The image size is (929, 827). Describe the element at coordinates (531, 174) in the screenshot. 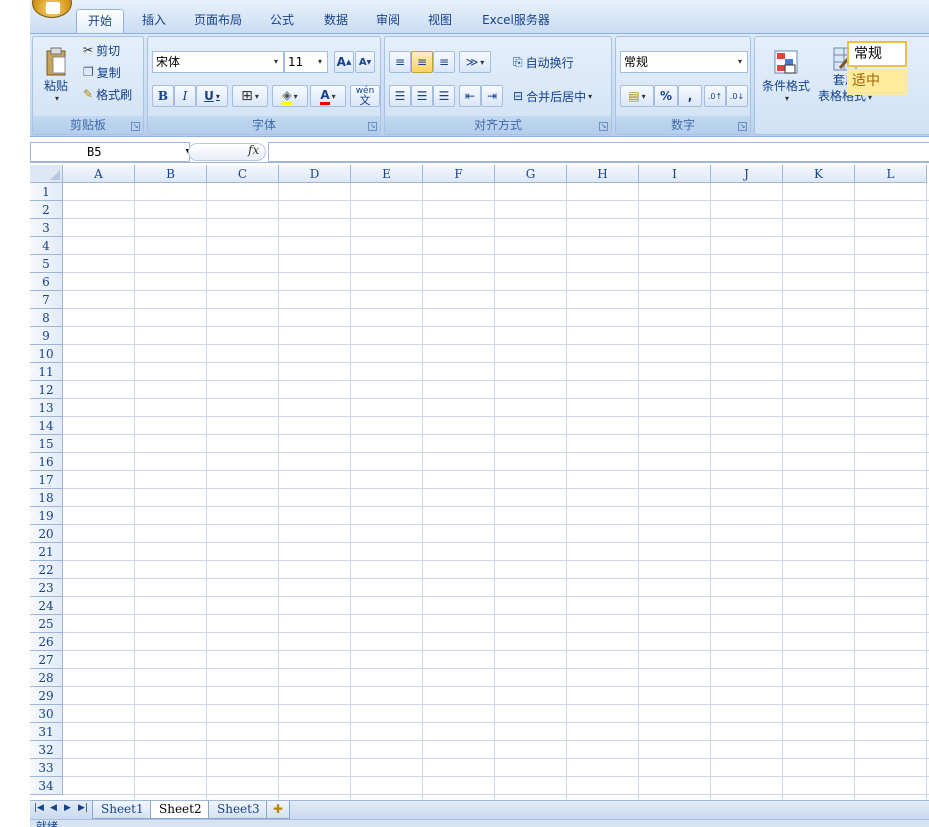

I see `column-header-g: G` at that location.